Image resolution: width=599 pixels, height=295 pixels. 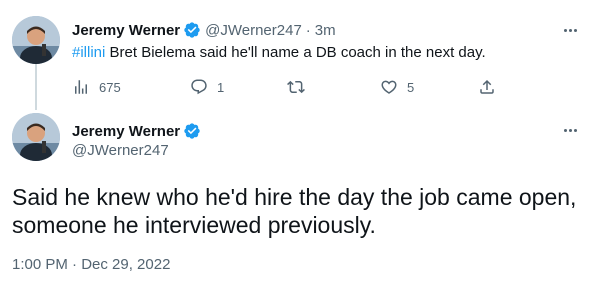 I want to click on tweet-timestamp: 1:00 PM · Dec 29, 2022, so click(x=91, y=264).